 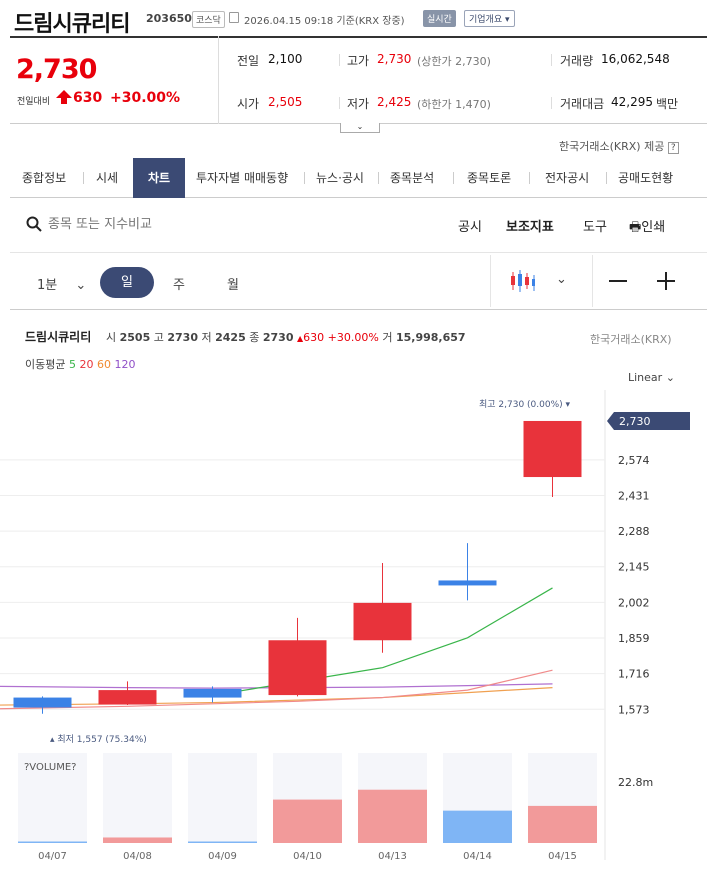 I want to click on y-tick-label: 1,859, so click(x=634, y=638).